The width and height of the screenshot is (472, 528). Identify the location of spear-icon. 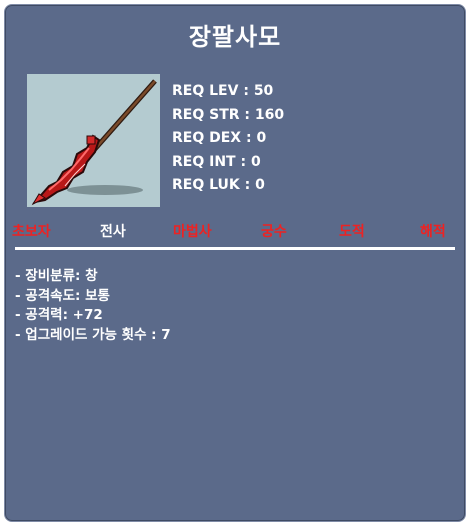
(94, 142).